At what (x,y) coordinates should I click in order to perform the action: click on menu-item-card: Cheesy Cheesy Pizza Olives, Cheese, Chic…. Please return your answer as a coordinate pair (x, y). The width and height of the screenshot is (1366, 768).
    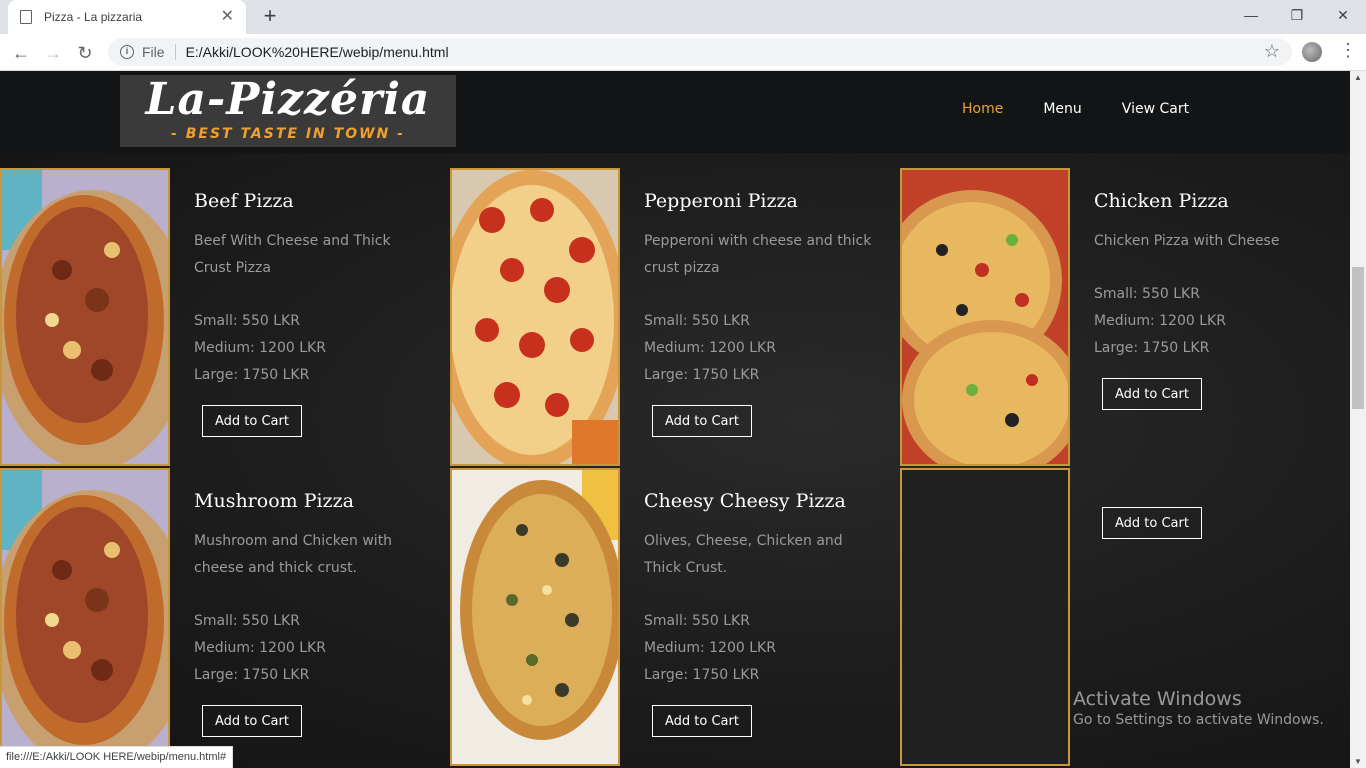
    Looking at the image, I should click on (675, 618).